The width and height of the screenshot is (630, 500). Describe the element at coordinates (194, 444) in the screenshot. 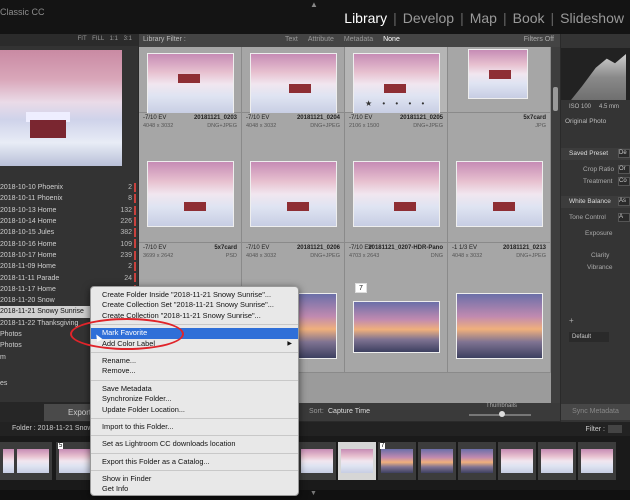

I see `menu-set-downloads-location: Set as Lightroom CC downloads location` at that location.